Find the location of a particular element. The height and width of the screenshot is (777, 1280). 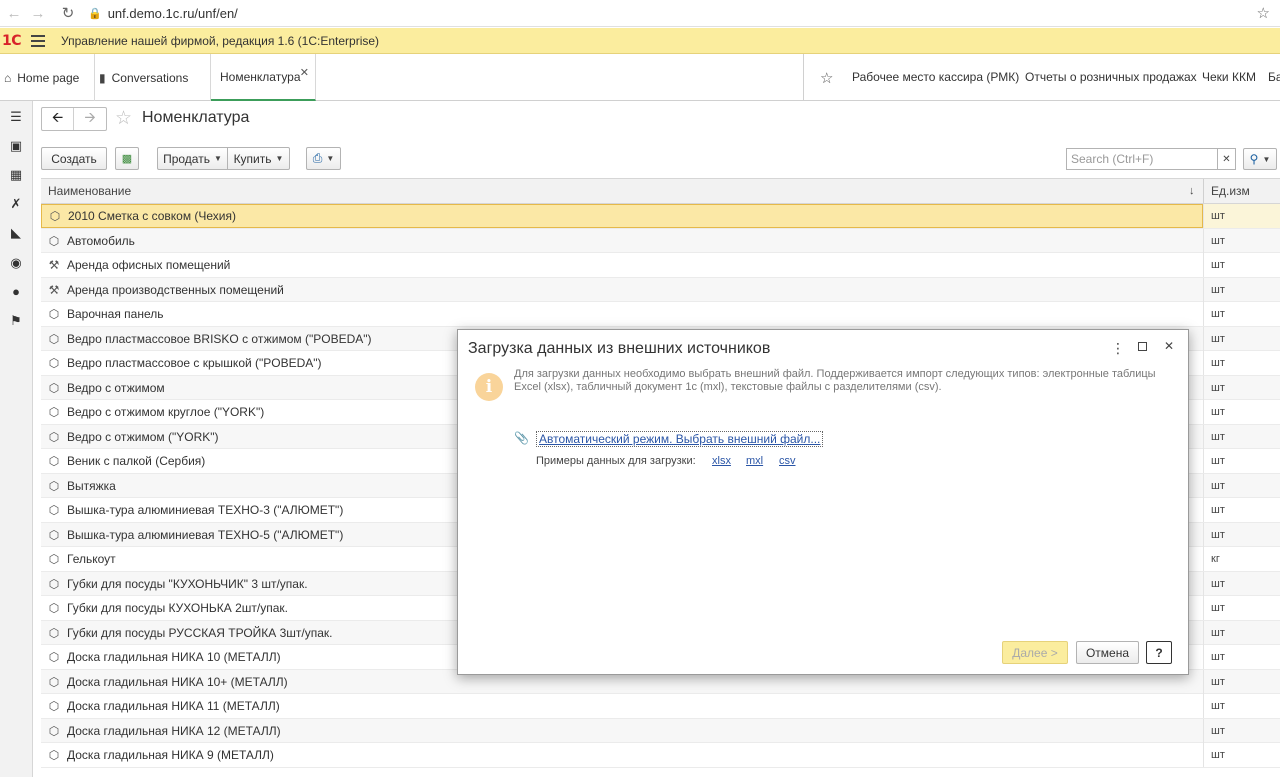

tools-icon: ✗ is located at coordinates (16, 204).